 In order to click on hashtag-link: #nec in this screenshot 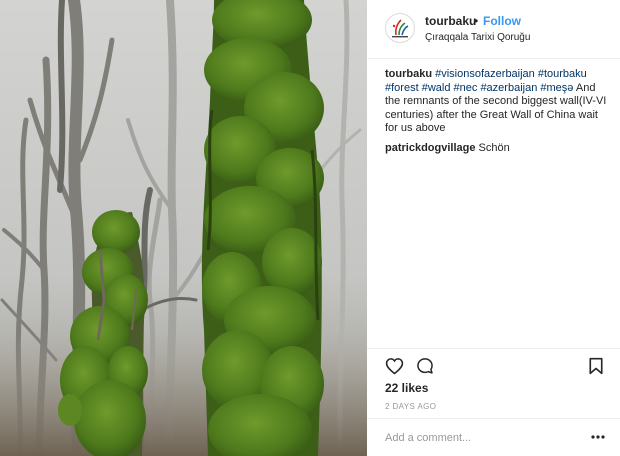, I will do `click(466, 88)`.